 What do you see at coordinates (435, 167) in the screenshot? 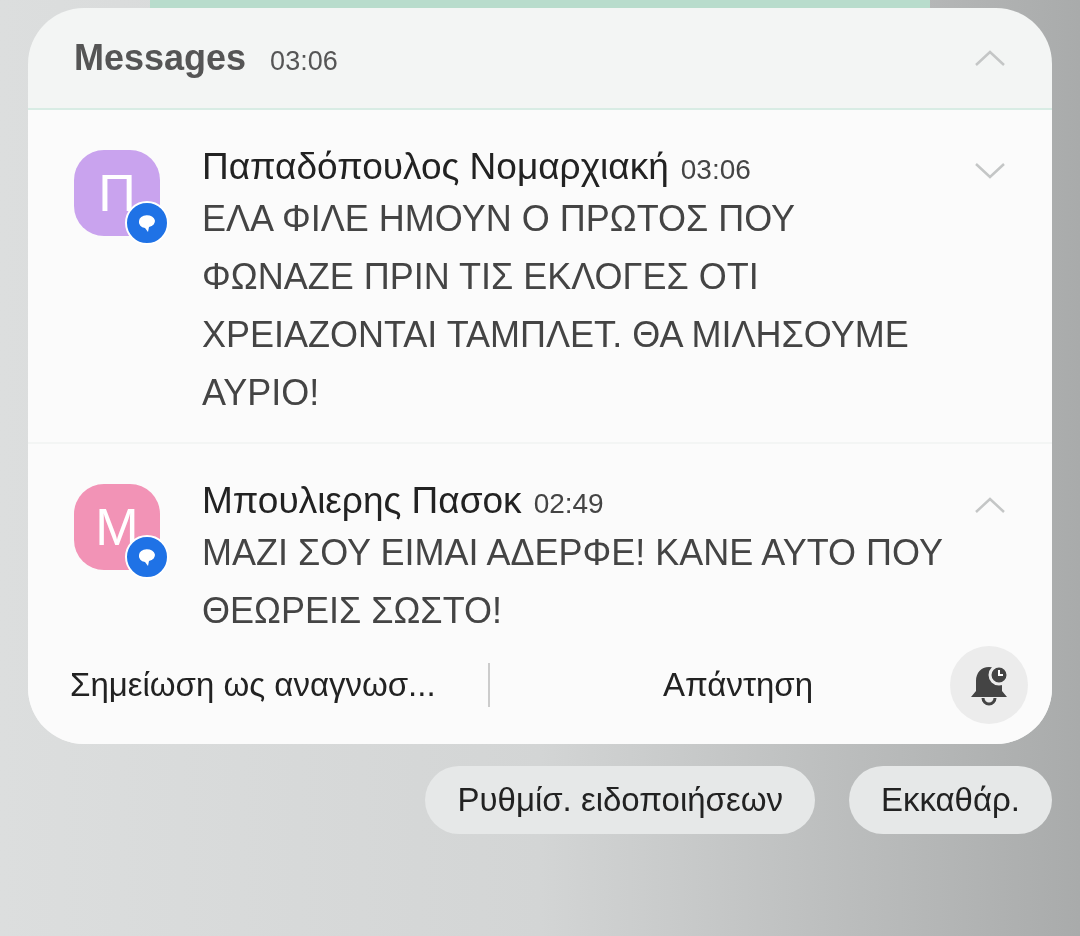
I see `sender-name: Παπαδόπουλος Νομαρχιακή` at bounding box center [435, 167].